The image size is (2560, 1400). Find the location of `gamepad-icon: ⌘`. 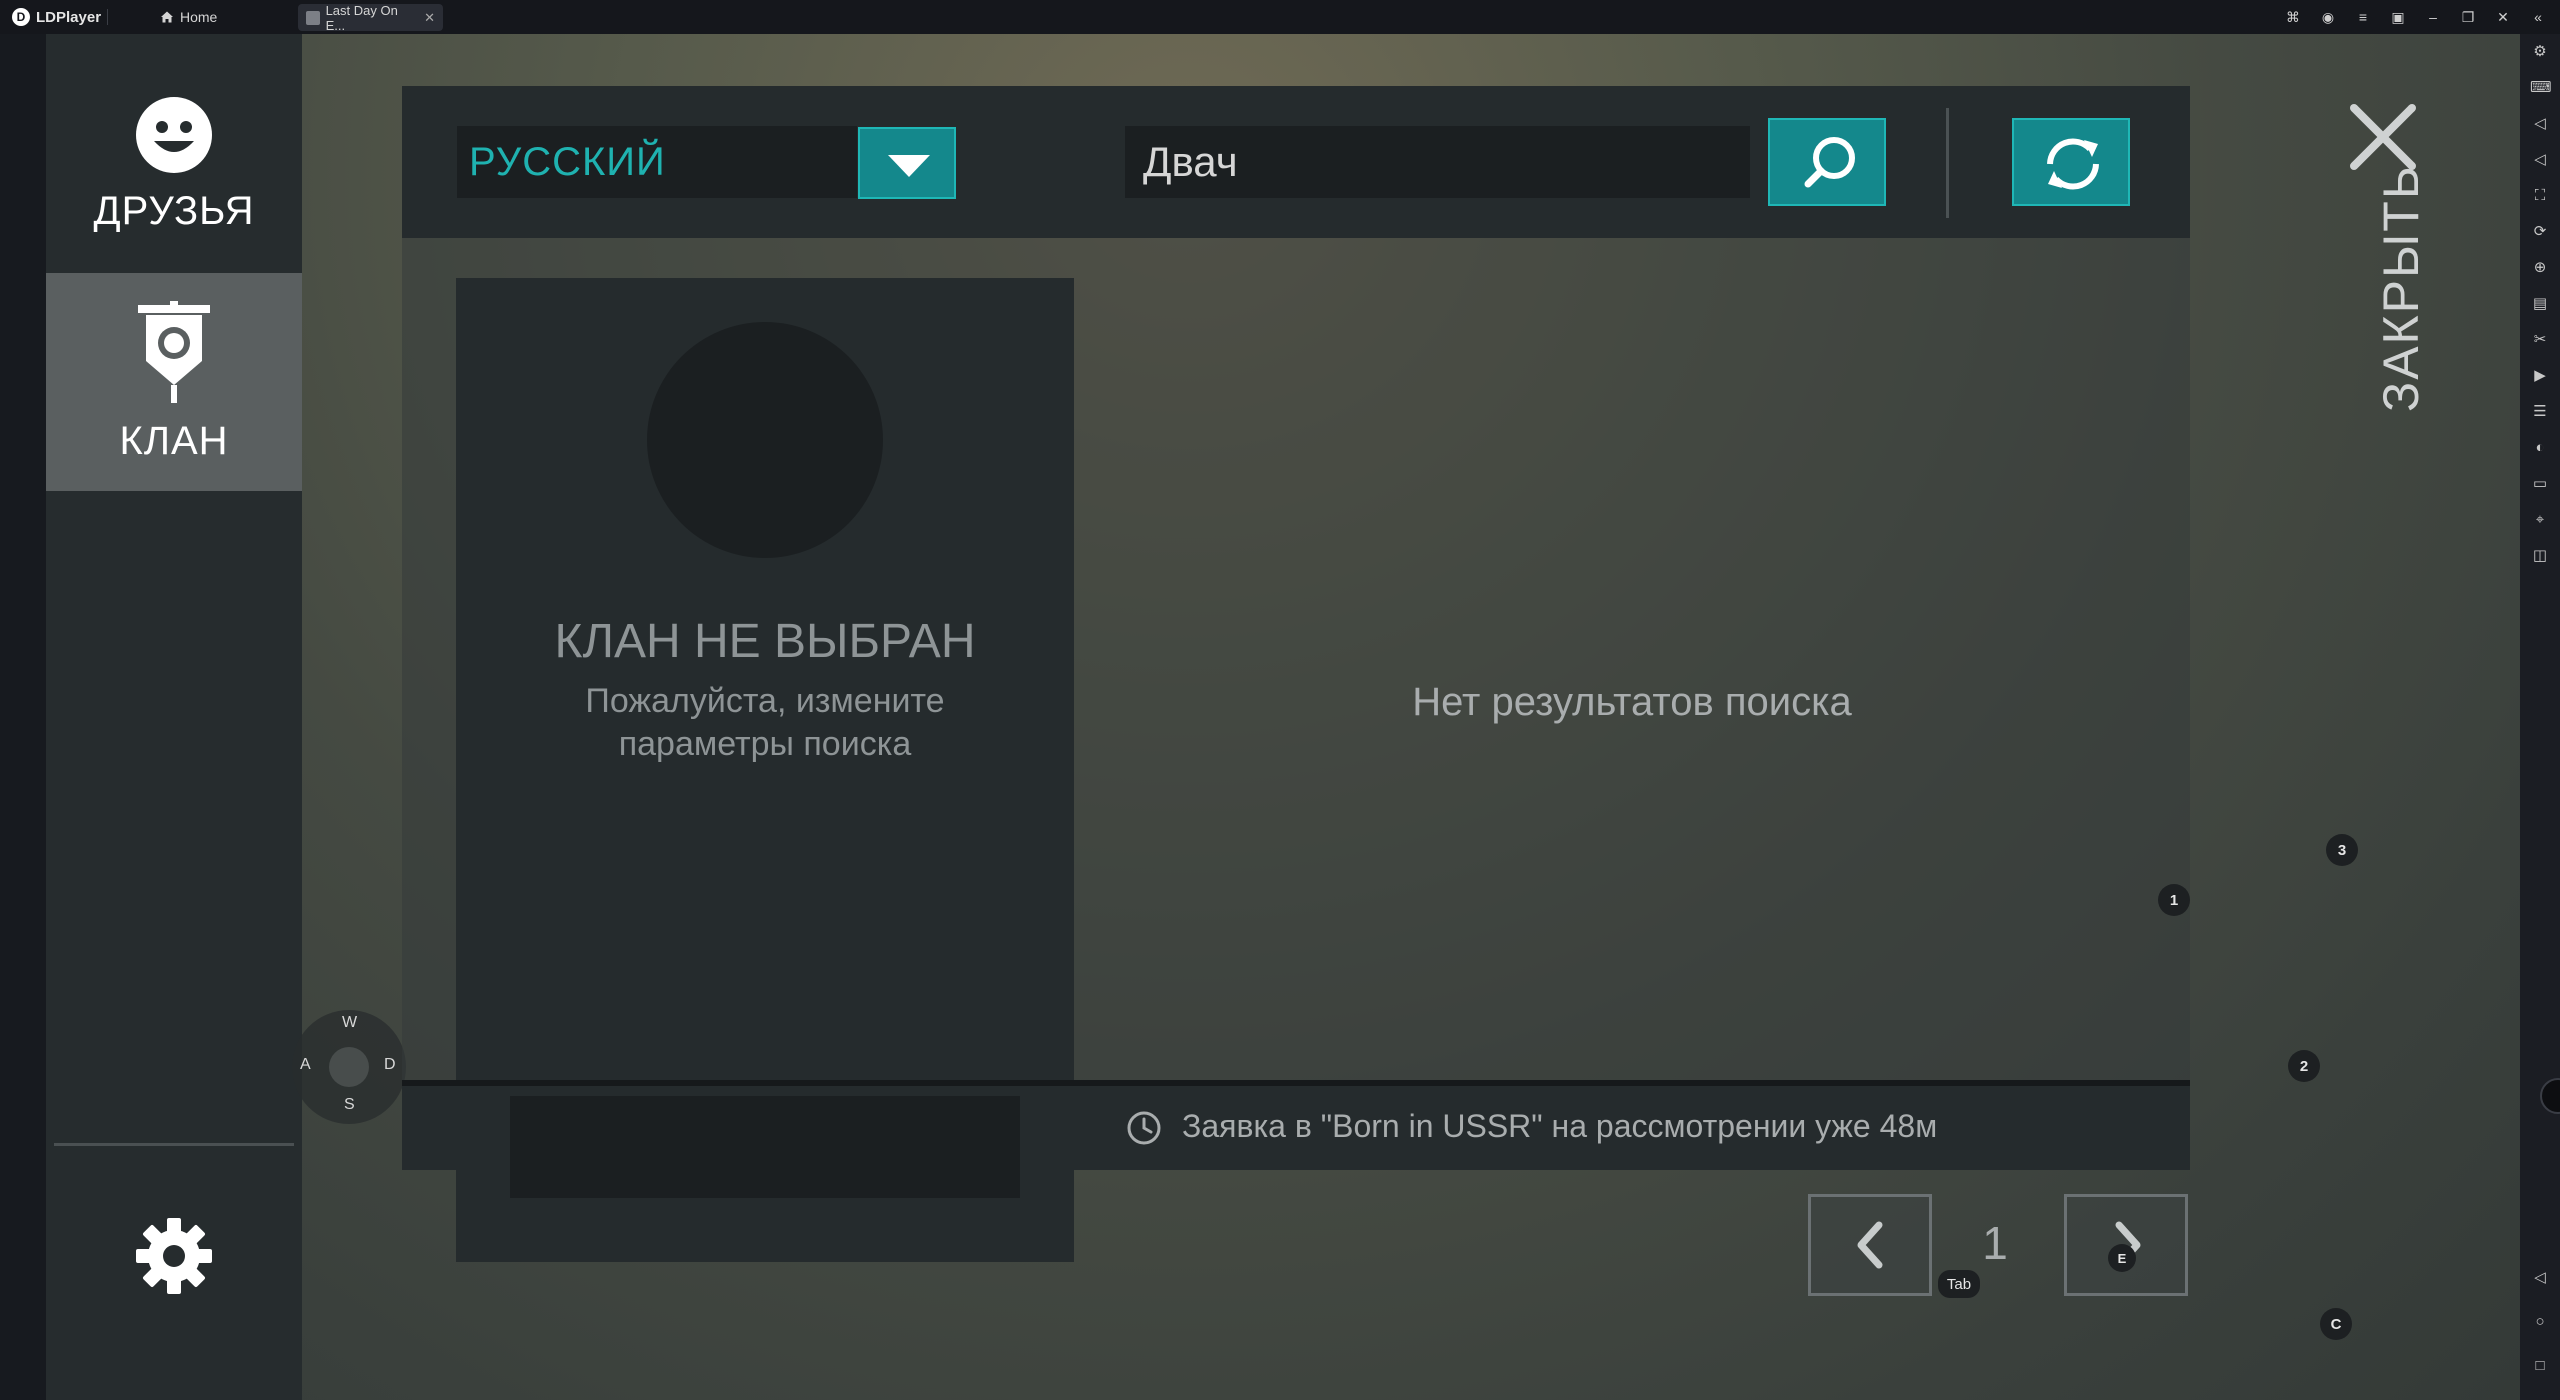

gamepad-icon: ⌘ is located at coordinates (2293, 17).